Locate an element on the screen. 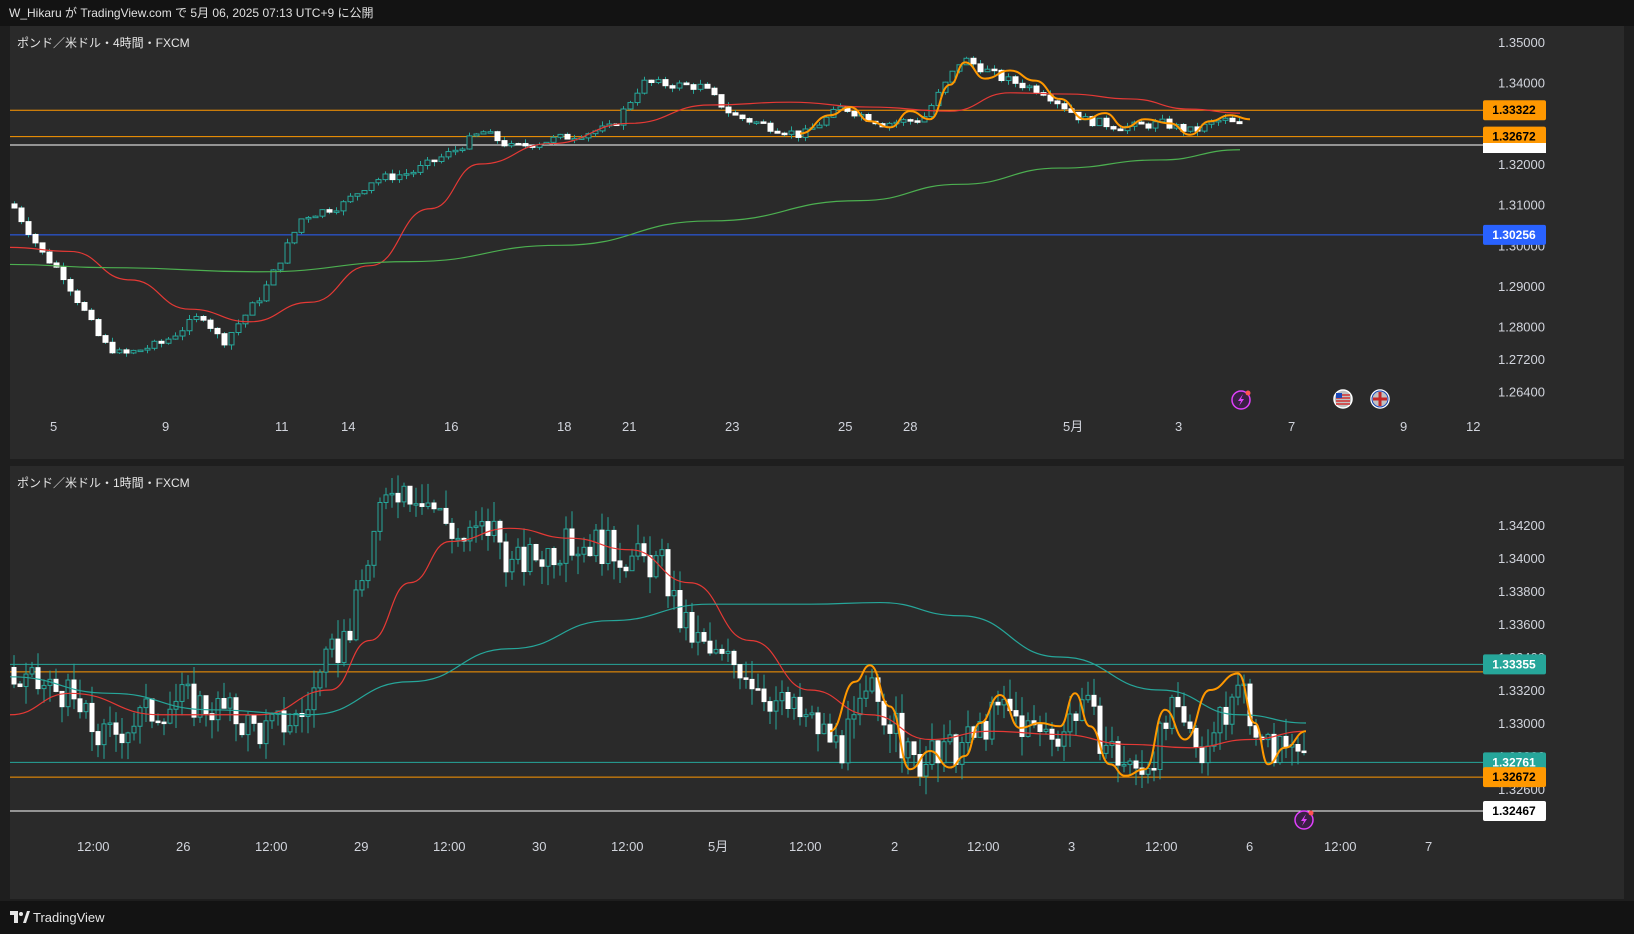 This screenshot has width=1634, height=934. notification-dot-icon is located at coordinates (1248, 393).